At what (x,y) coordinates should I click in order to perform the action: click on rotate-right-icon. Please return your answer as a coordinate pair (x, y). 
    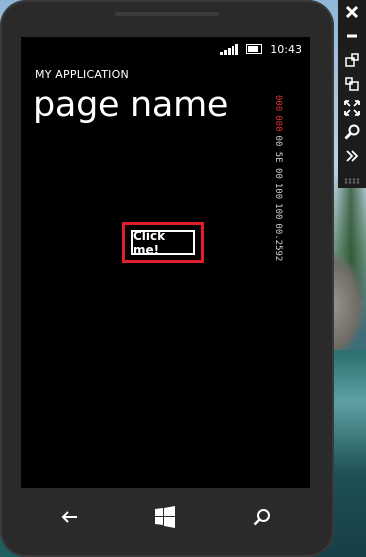
    Looking at the image, I should click on (352, 84).